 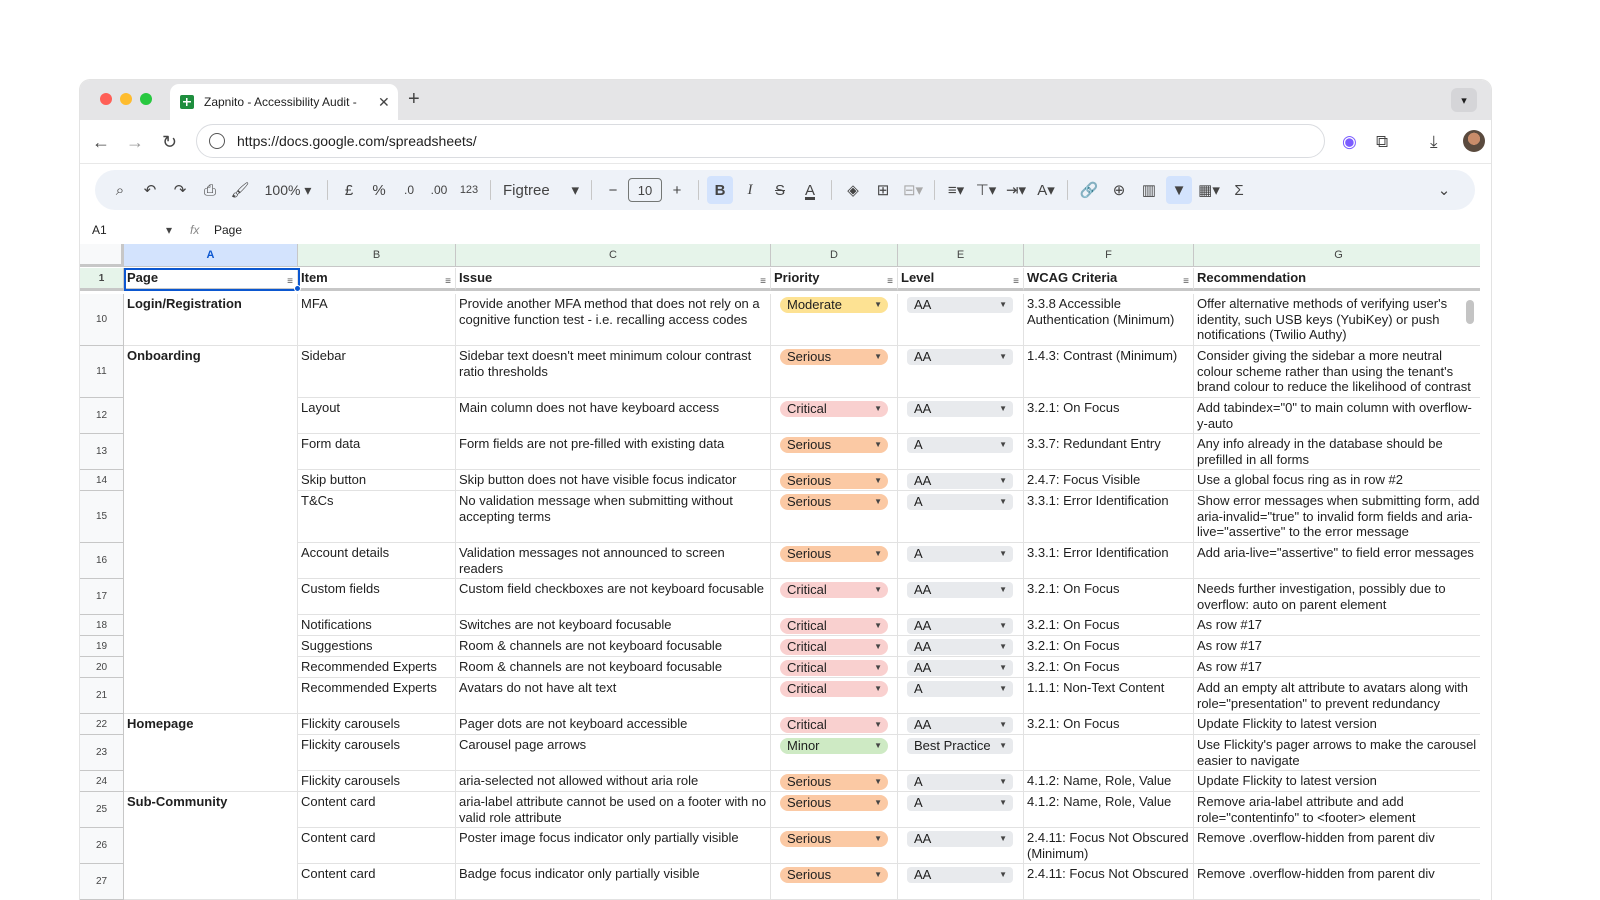 I want to click on wcag-cell: 3.3.1: Error Identification, so click(x=1109, y=561).